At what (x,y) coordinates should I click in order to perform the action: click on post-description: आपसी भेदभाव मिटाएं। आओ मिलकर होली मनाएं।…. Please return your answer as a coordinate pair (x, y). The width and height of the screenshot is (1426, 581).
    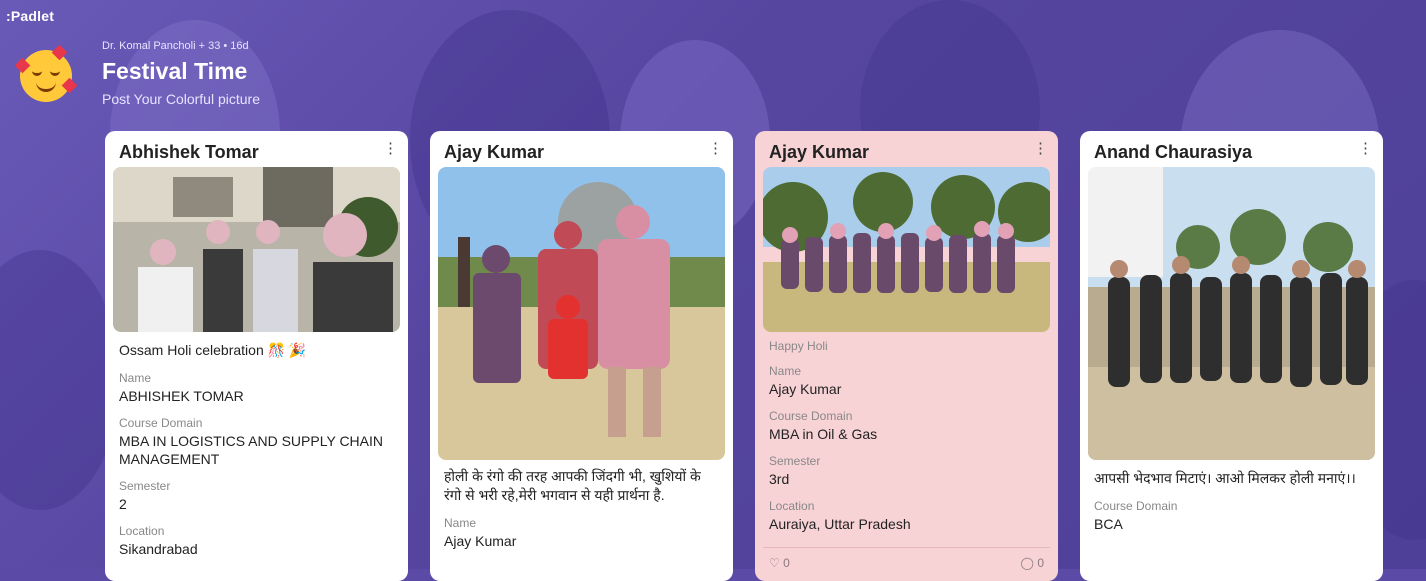
    Looking at the image, I should click on (1225, 478).